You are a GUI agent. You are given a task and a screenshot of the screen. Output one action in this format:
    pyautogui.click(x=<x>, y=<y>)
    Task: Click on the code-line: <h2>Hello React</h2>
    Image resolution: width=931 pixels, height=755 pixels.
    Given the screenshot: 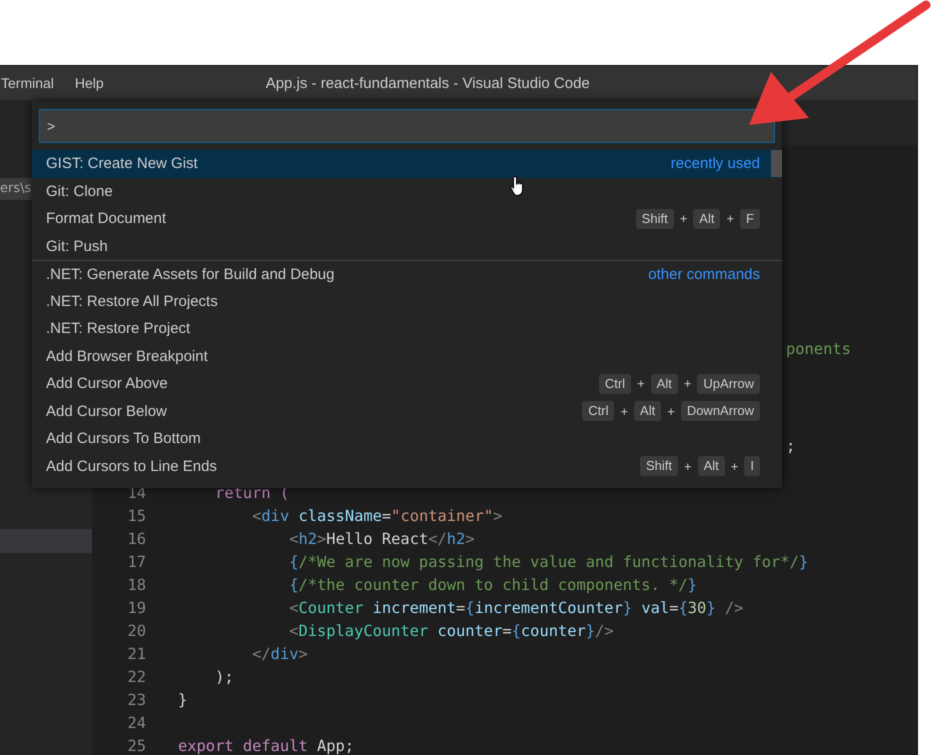 What is the action you would take?
    pyautogui.click(x=381, y=539)
    